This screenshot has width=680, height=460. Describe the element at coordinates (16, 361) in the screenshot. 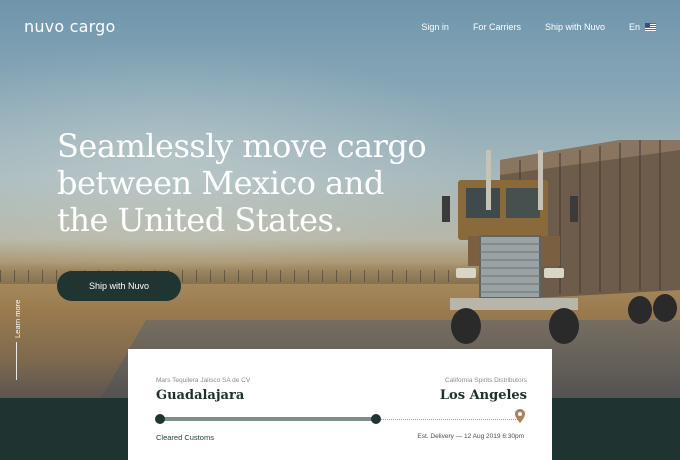

I see `learn-more-line` at that location.